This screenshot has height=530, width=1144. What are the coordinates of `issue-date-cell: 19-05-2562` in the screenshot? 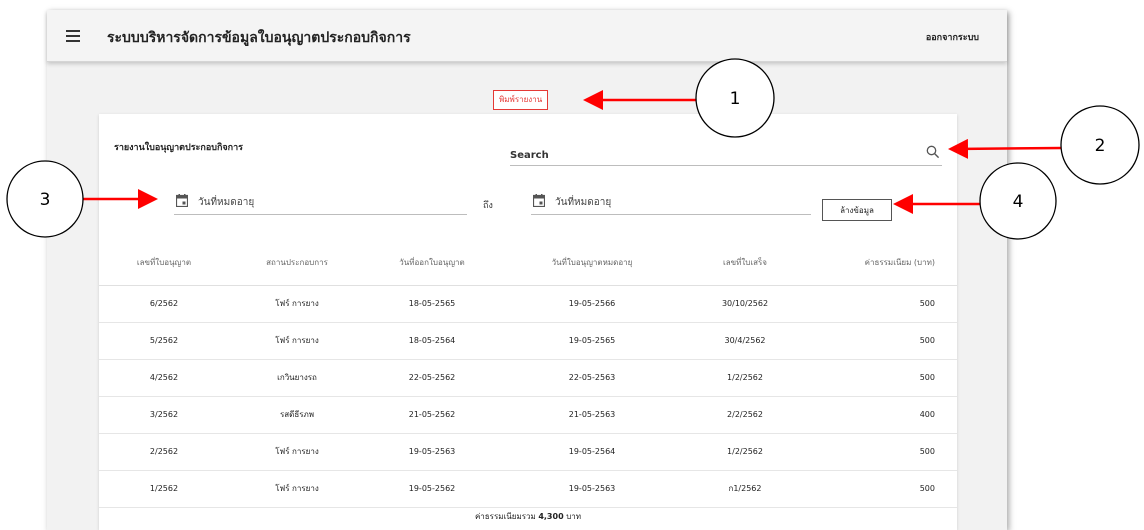 It's located at (432, 489).